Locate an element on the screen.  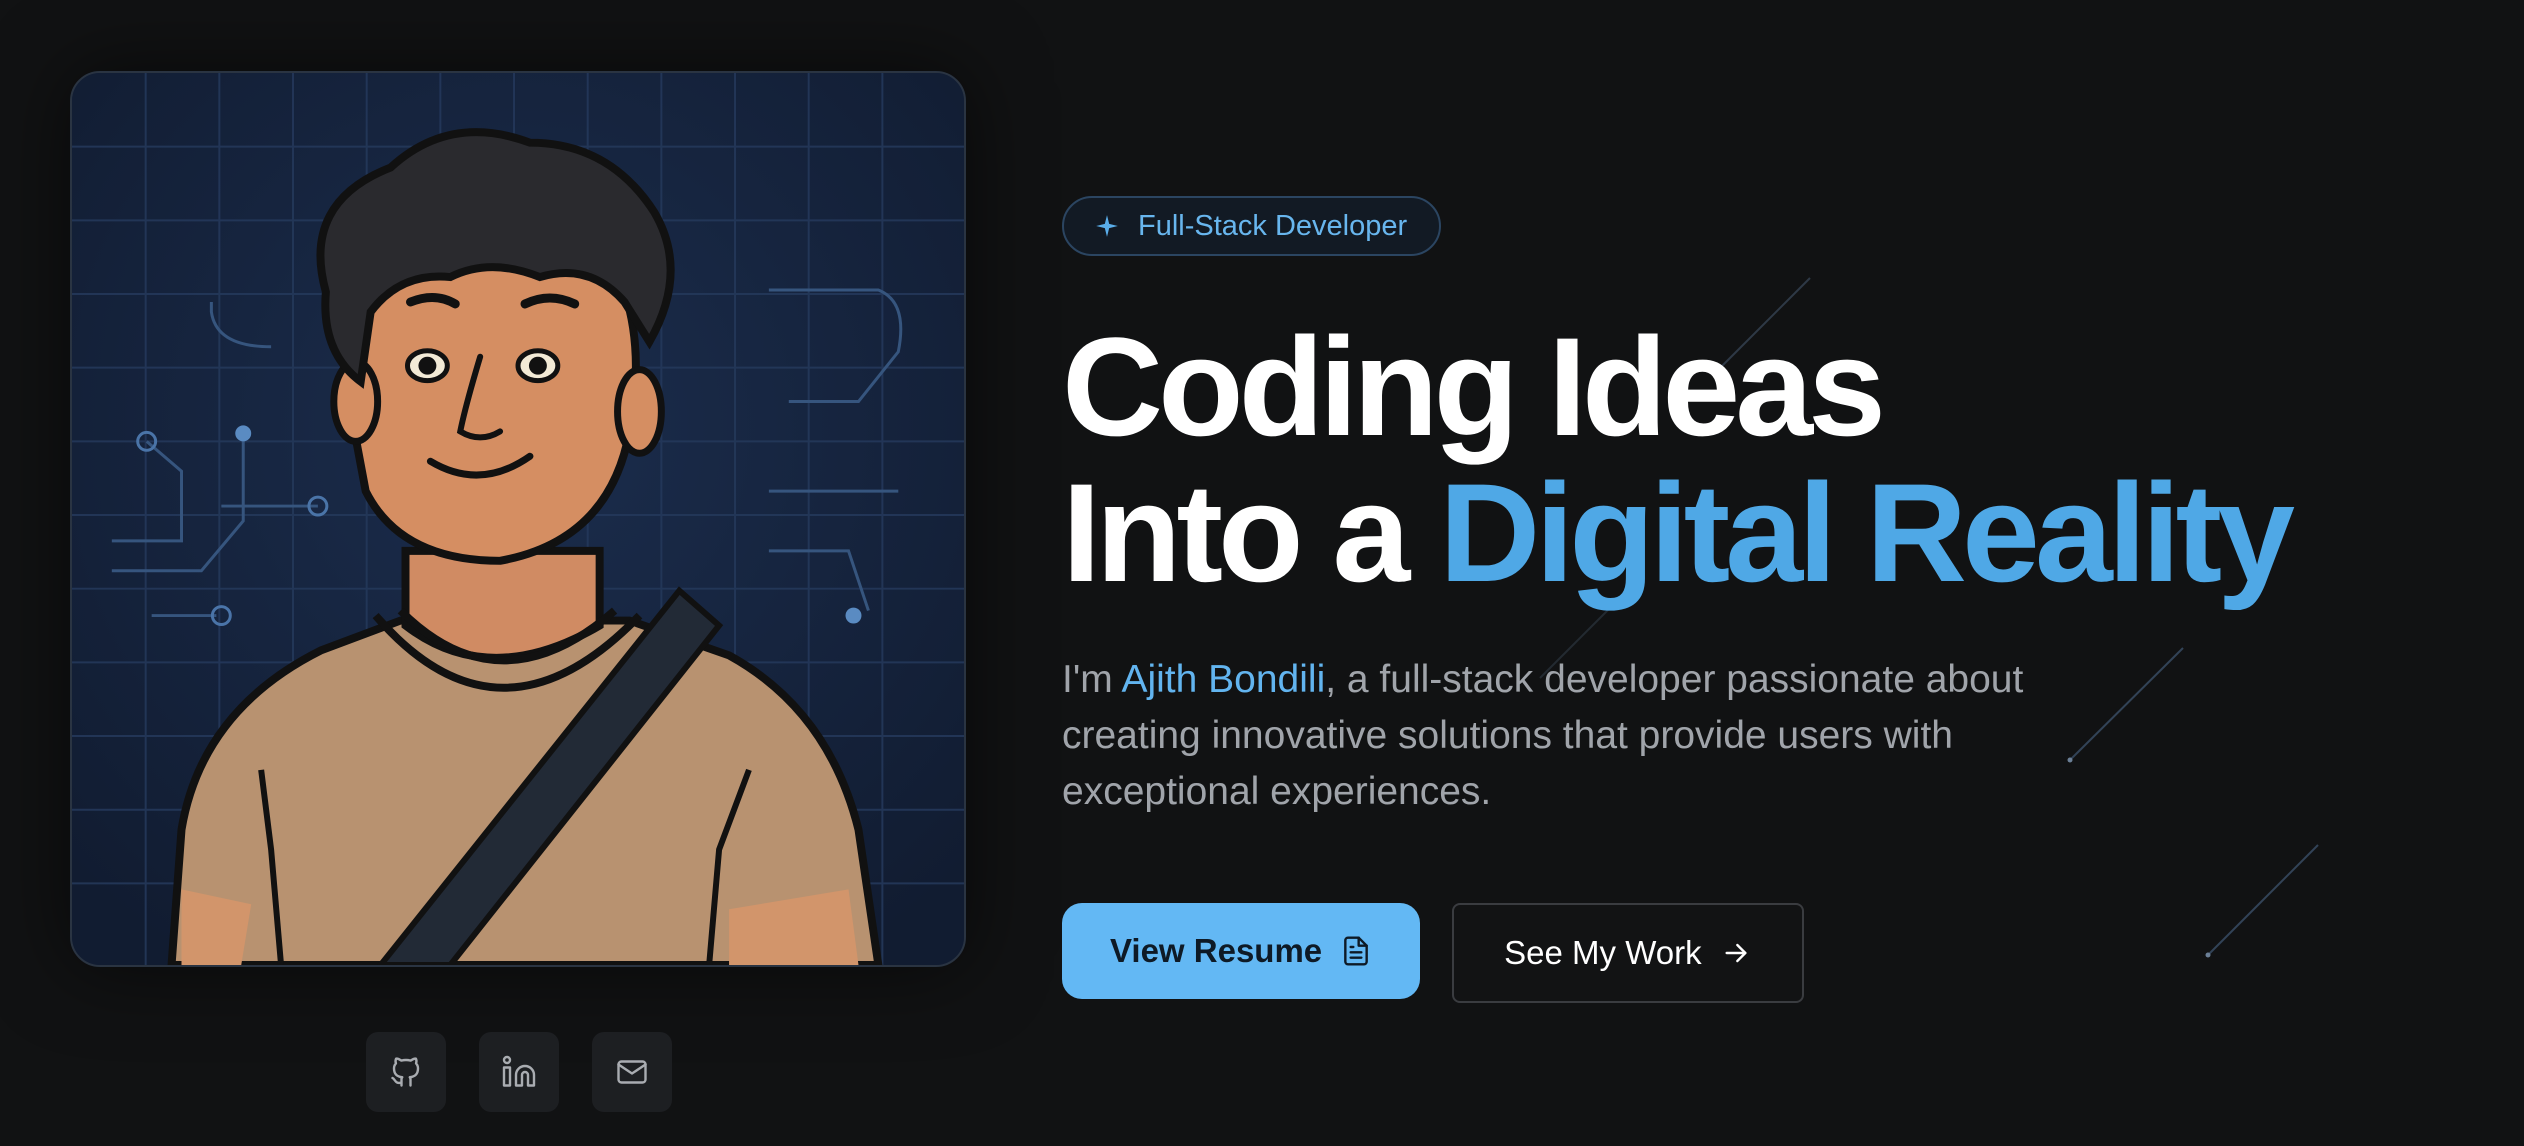
sparkle-icon is located at coordinates (1107, 226).